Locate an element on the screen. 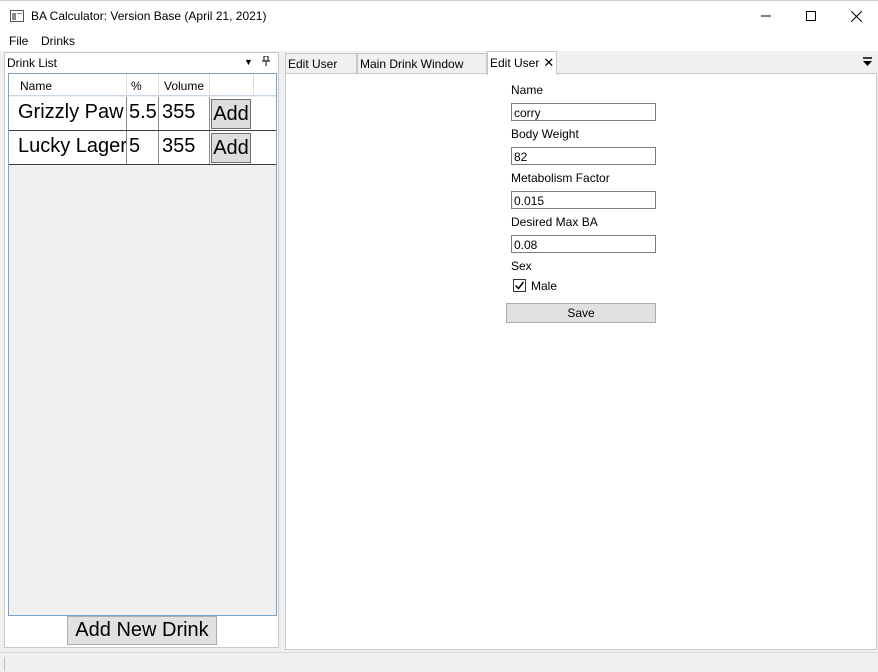  add-new-drink-button: Add New Drink is located at coordinates (142, 630).